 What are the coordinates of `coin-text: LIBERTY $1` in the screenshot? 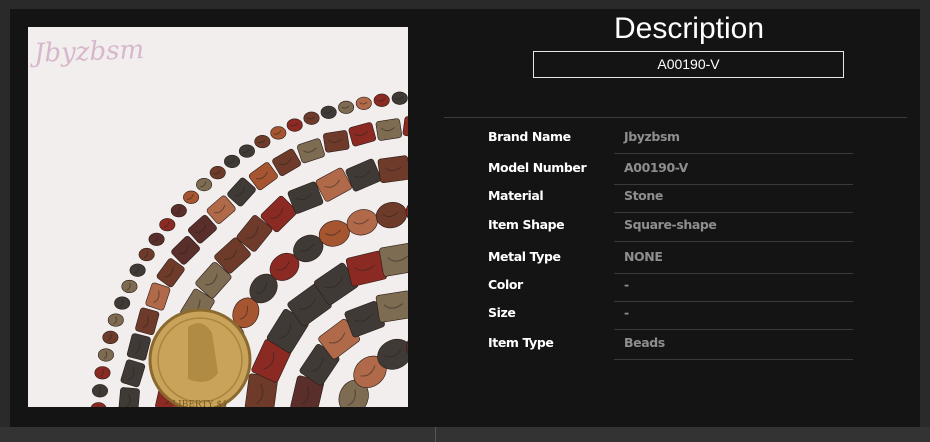 It's located at (200, 403).